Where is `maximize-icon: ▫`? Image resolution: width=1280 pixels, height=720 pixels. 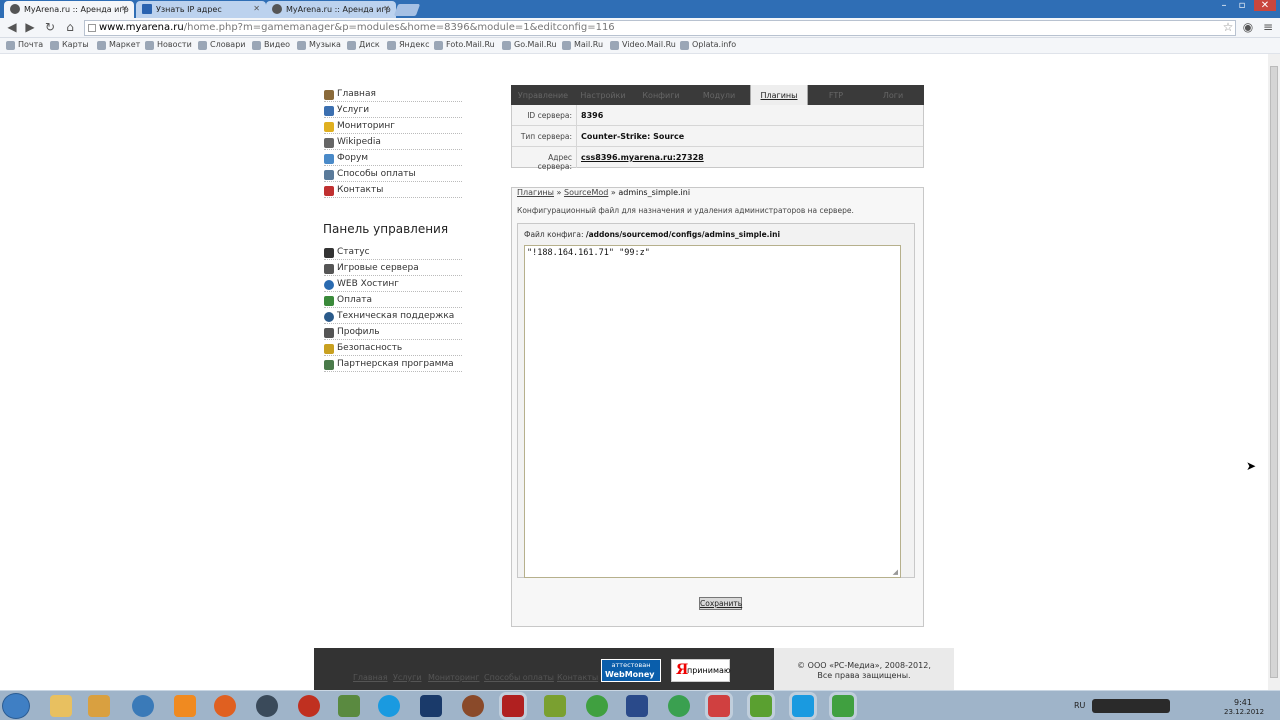 maximize-icon: ▫ is located at coordinates (1242, 5).